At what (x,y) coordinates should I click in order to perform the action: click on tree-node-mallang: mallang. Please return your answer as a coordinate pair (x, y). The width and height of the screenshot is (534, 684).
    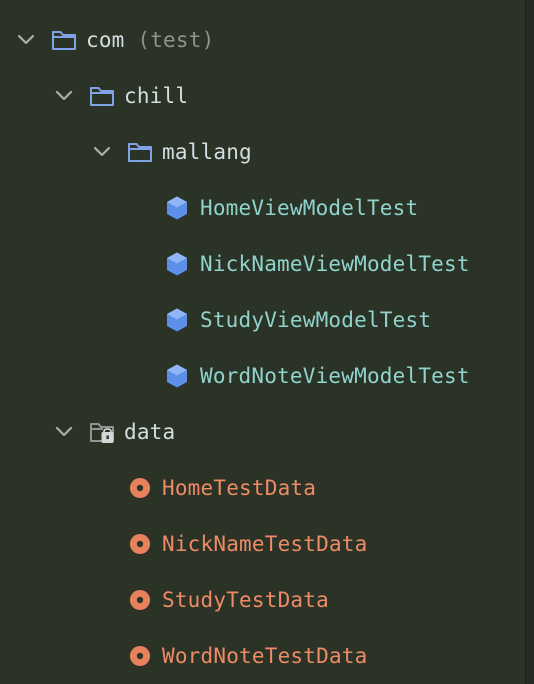
    Looking at the image, I should click on (262, 152).